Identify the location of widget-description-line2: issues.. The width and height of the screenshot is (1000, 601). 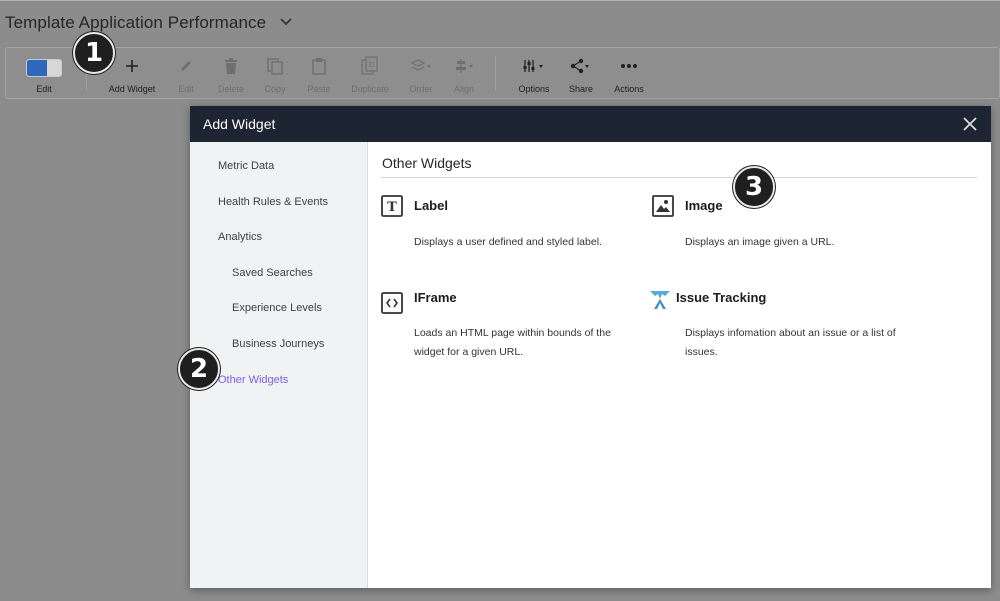
(701, 352).